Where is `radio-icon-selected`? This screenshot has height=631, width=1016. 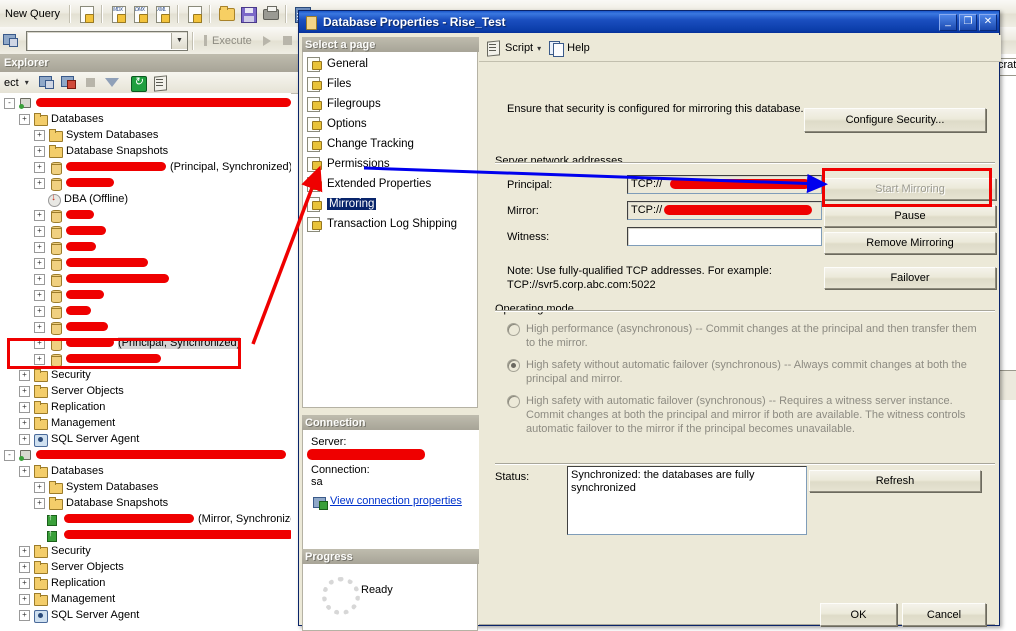
radio-icon-selected is located at coordinates (513, 365).